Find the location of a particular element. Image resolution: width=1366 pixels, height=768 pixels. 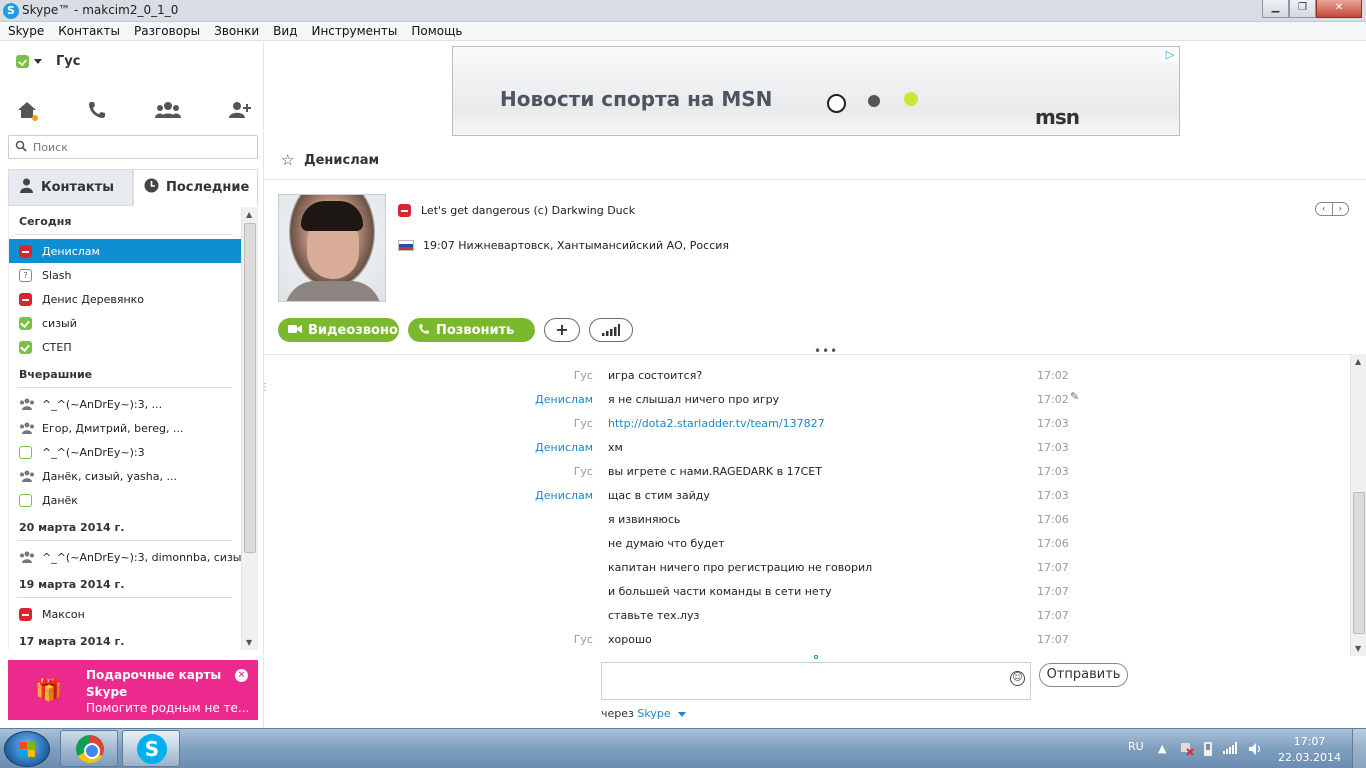

start-button is located at coordinates (27, 749).